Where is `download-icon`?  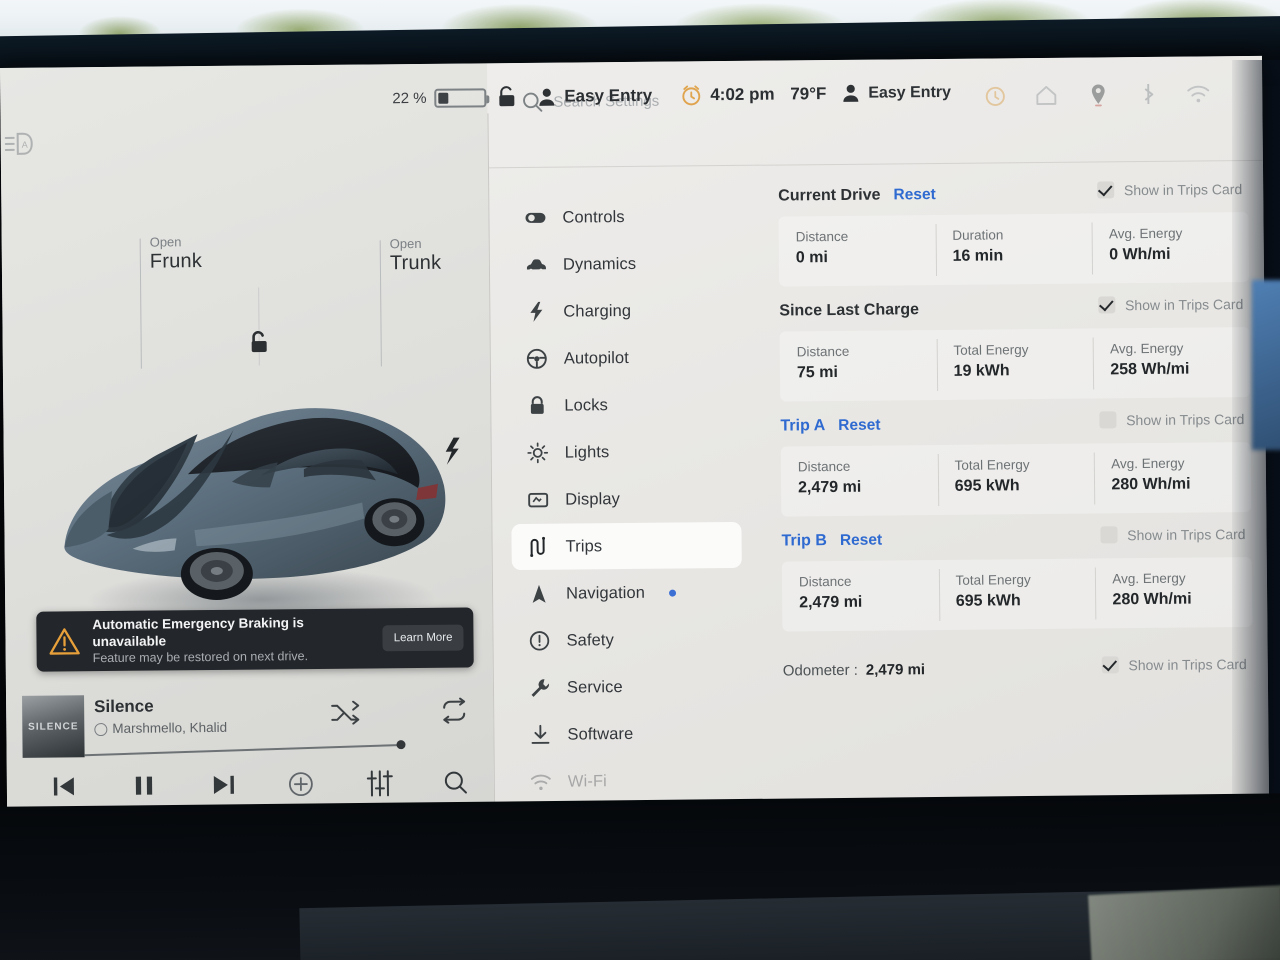 download-icon is located at coordinates (540, 735).